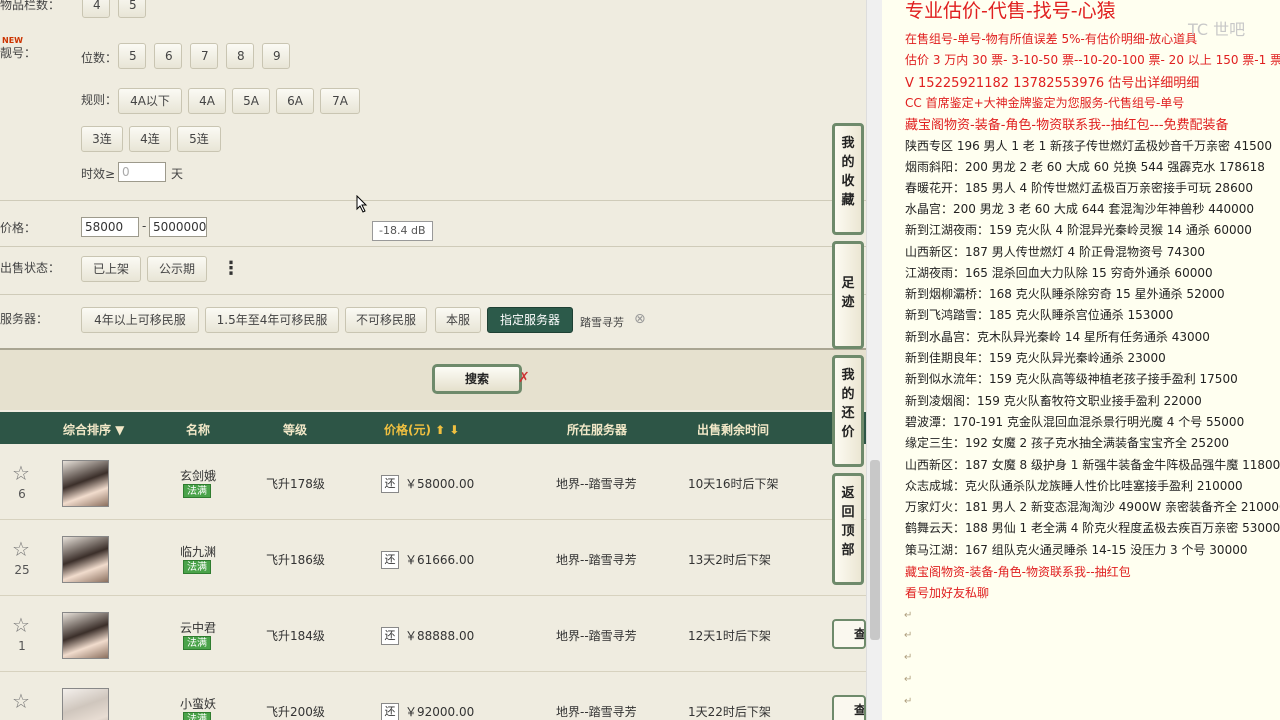  Describe the element at coordinates (530, 320) in the screenshot. I see `server-option-specified: 指定服务器` at that location.